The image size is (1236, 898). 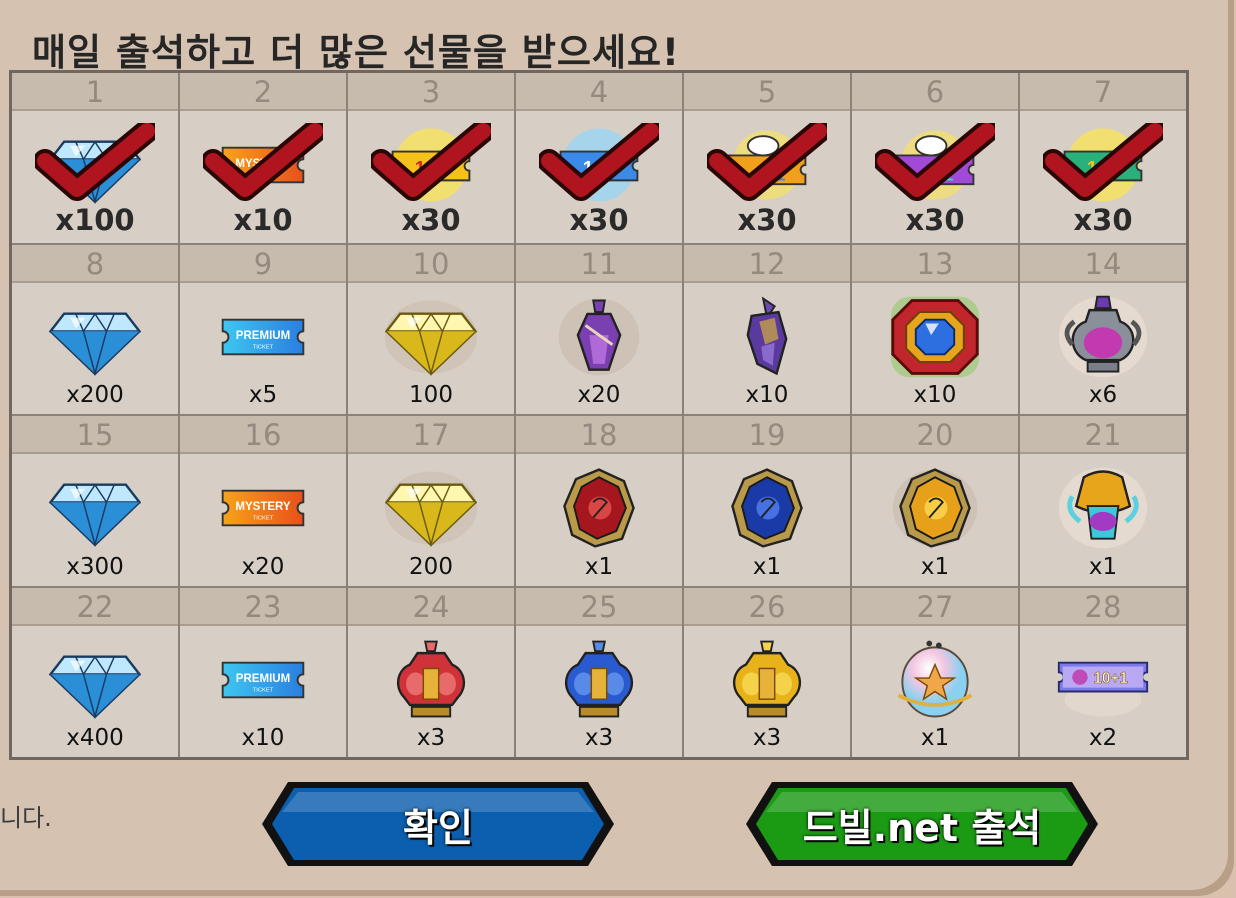 What do you see at coordinates (95, 738) in the screenshot?
I see `reward-quantity: x400` at bounding box center [95, 738].